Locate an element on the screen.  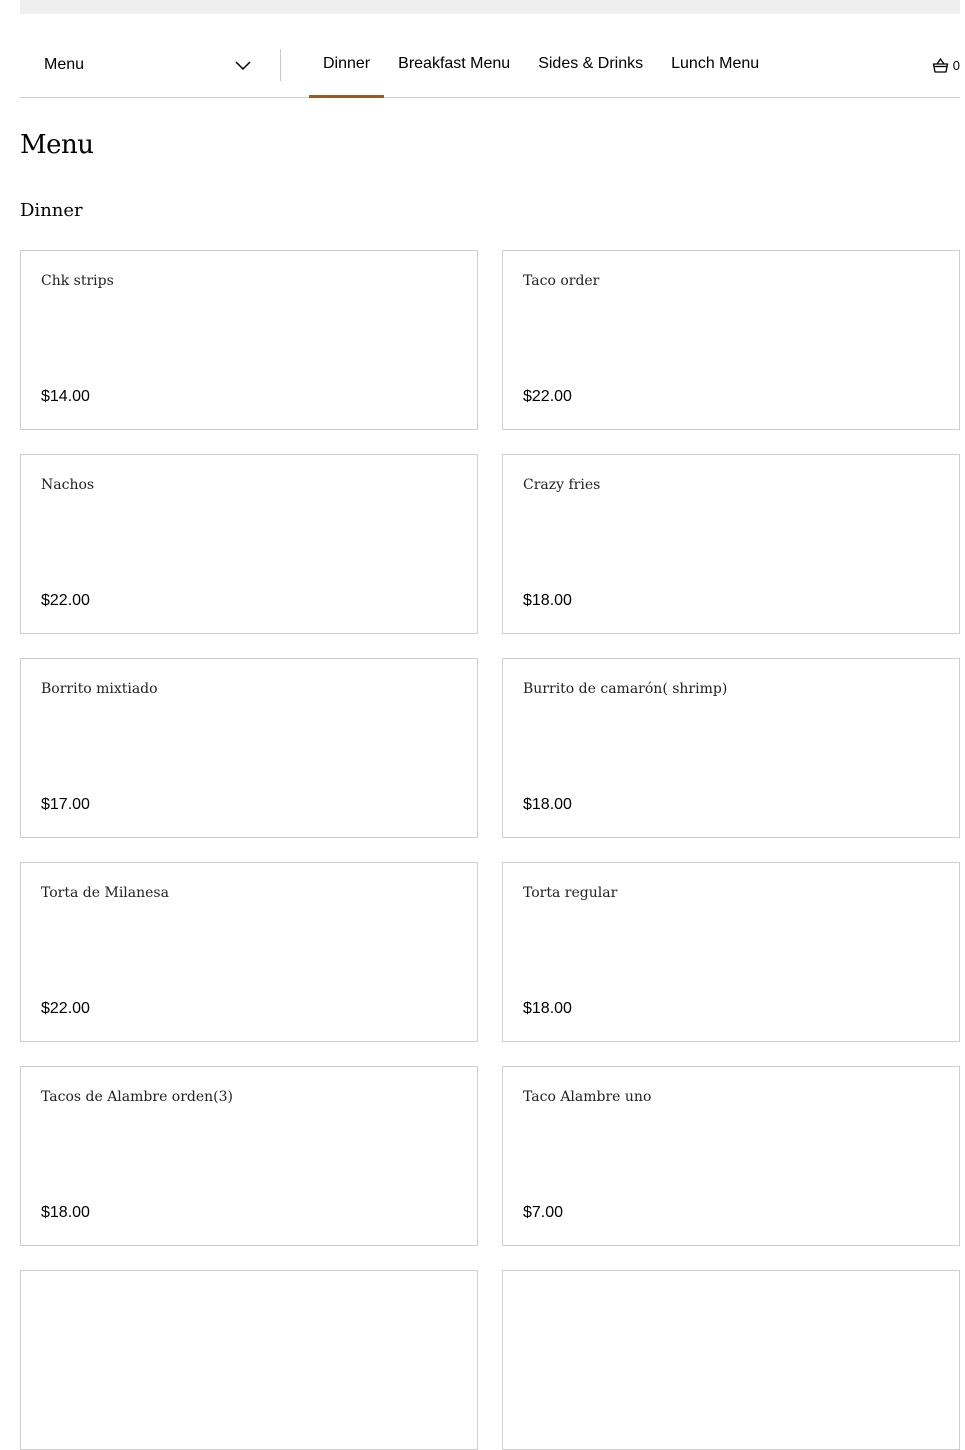
tab-breakfast-menu: Breakfast Menu is located at coordinates (454, 64).